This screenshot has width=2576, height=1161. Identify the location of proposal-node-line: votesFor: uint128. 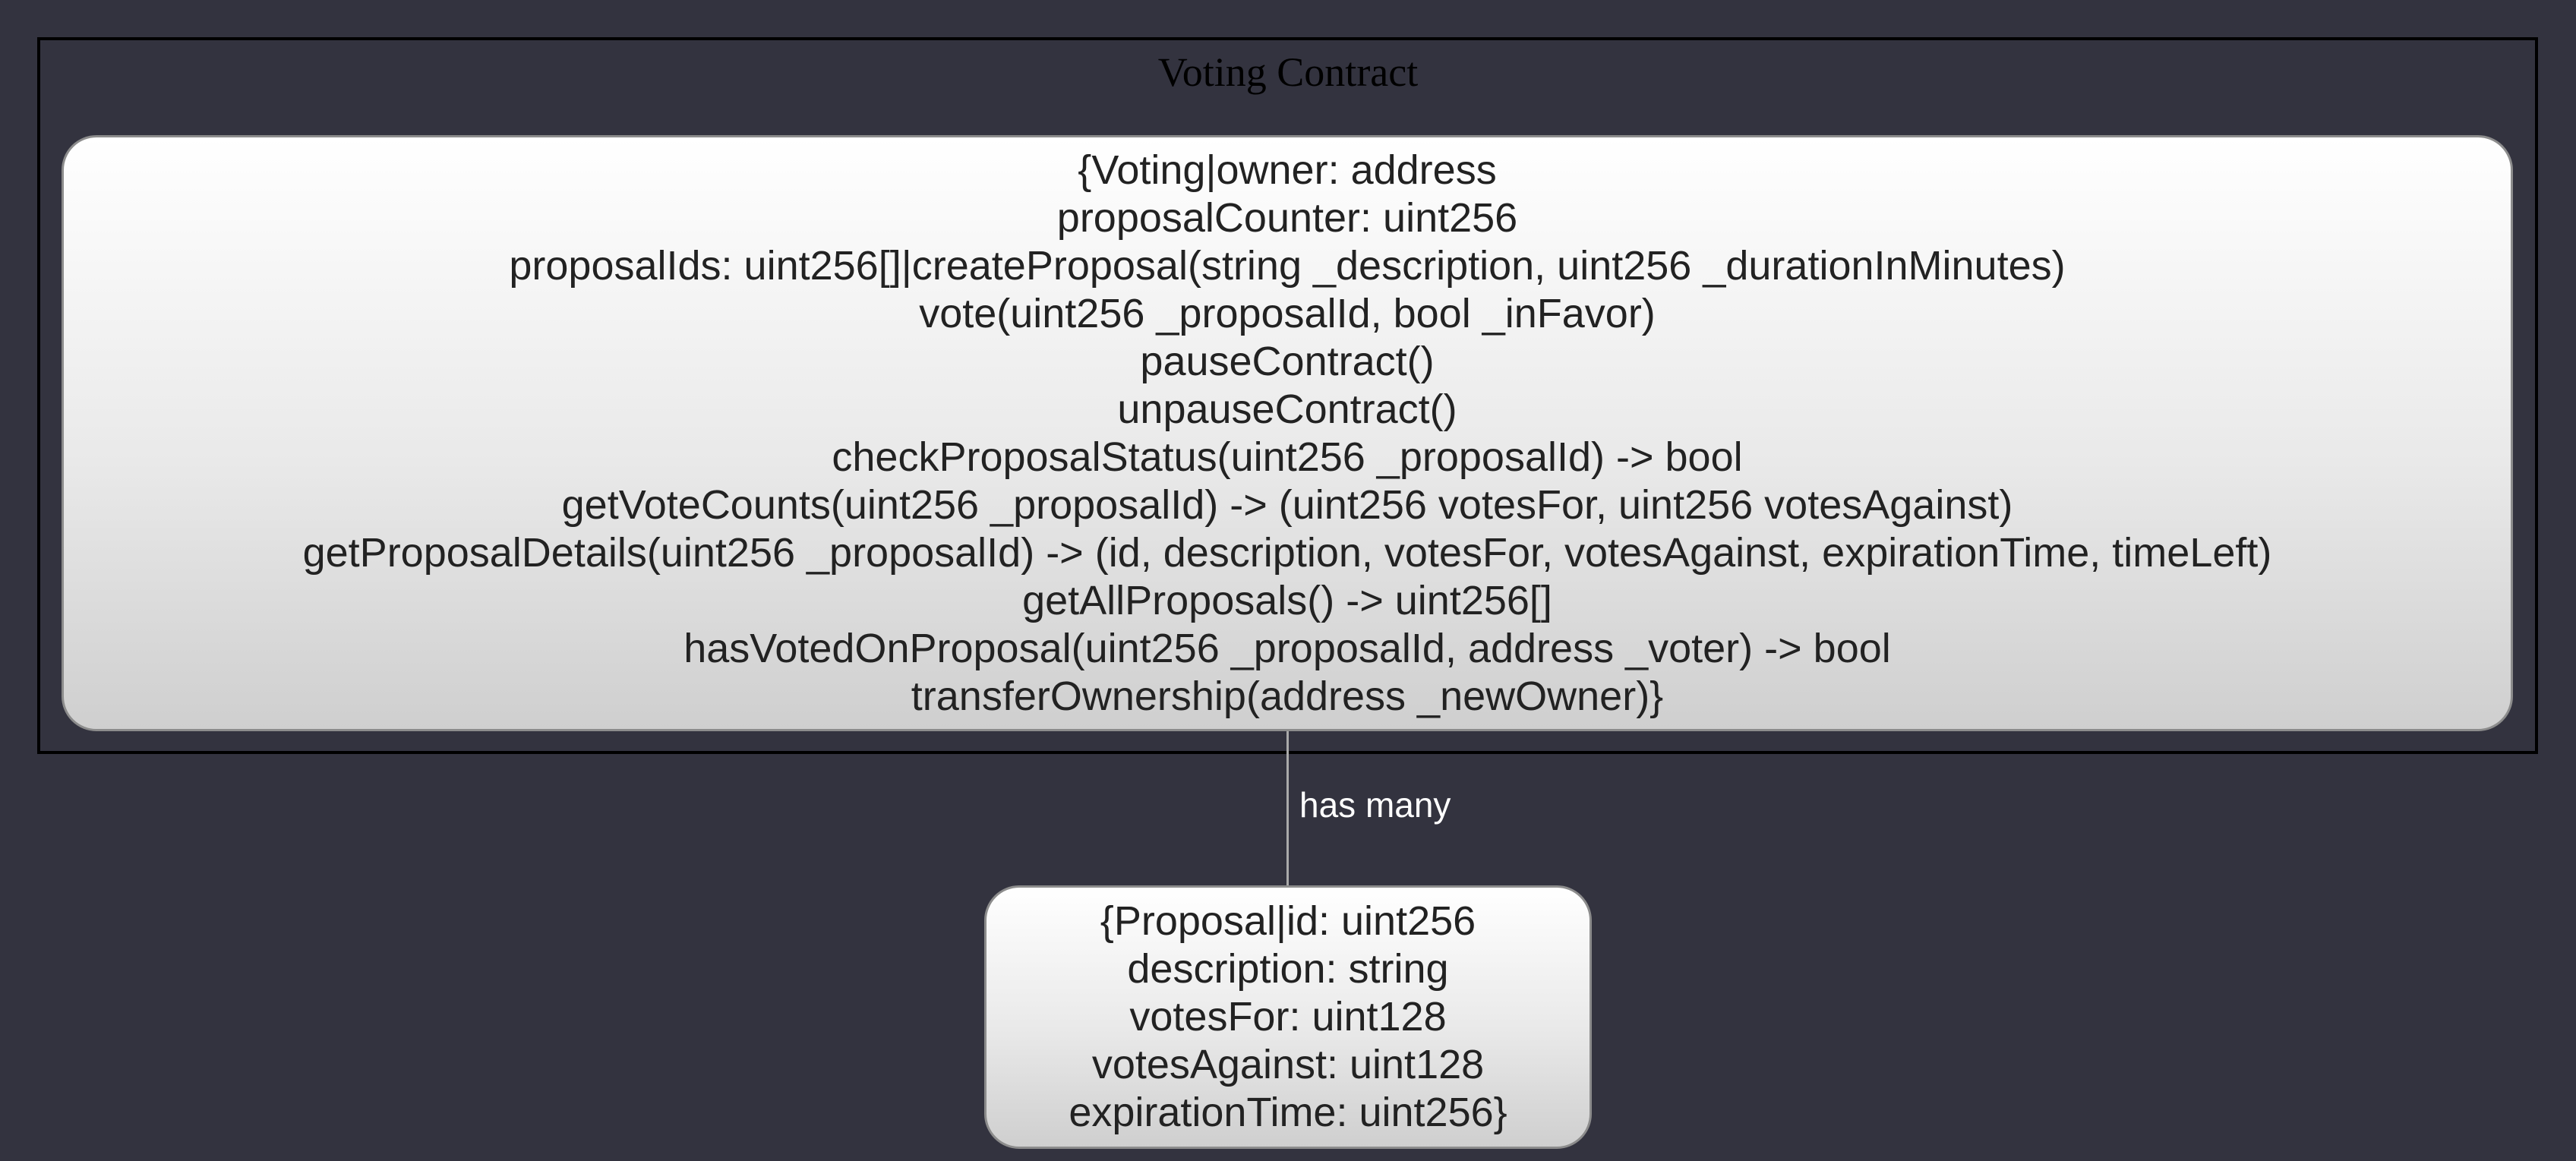
(1288, 1017).